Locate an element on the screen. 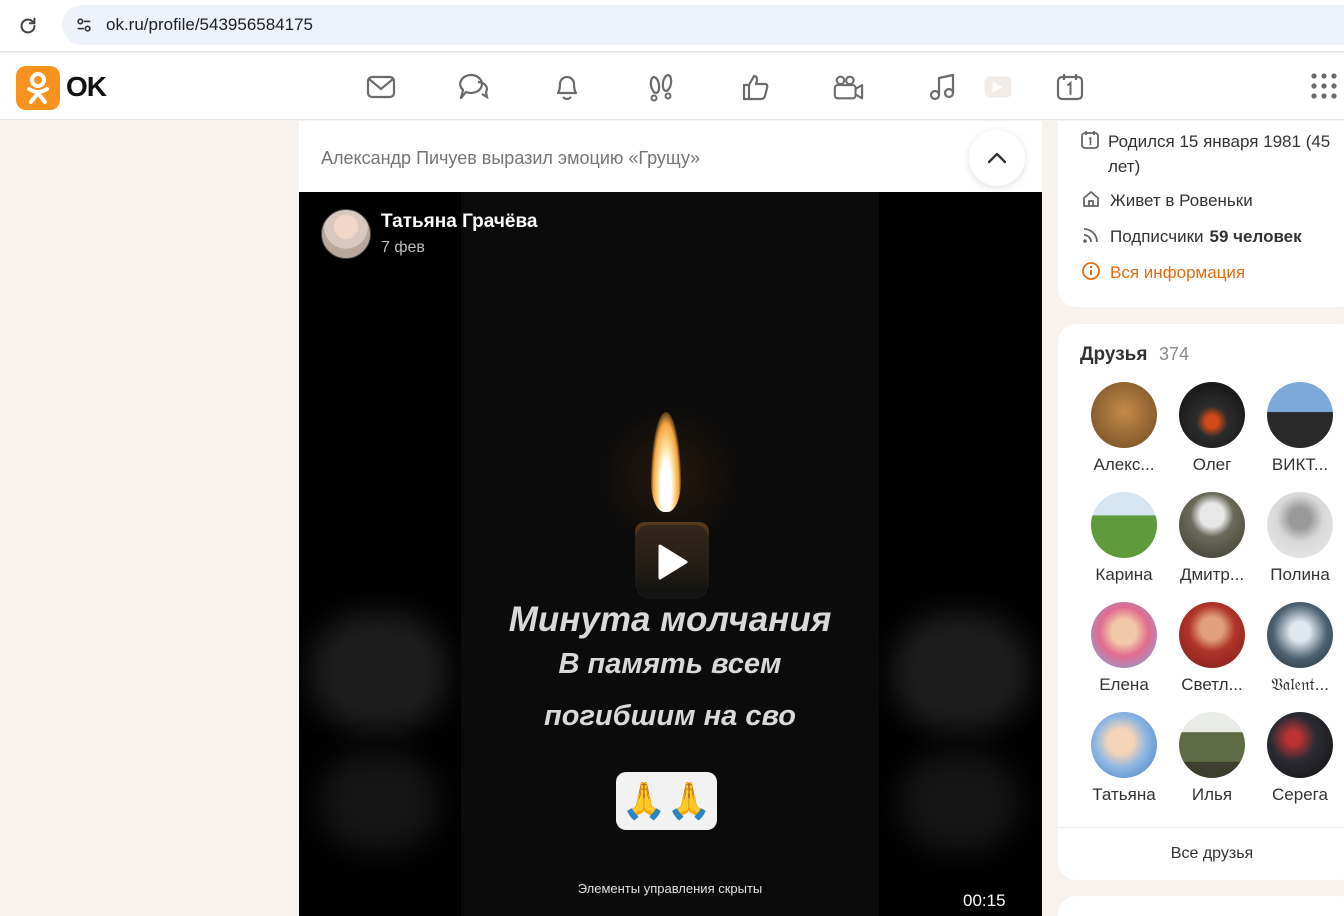  play-button is located at coordinates (672, 562).